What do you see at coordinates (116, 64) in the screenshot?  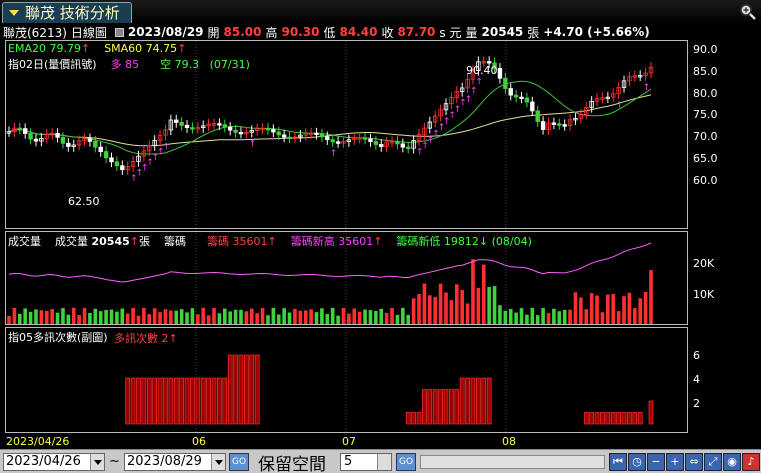 I see `long-label: 多` at bounding box center [116, 64].